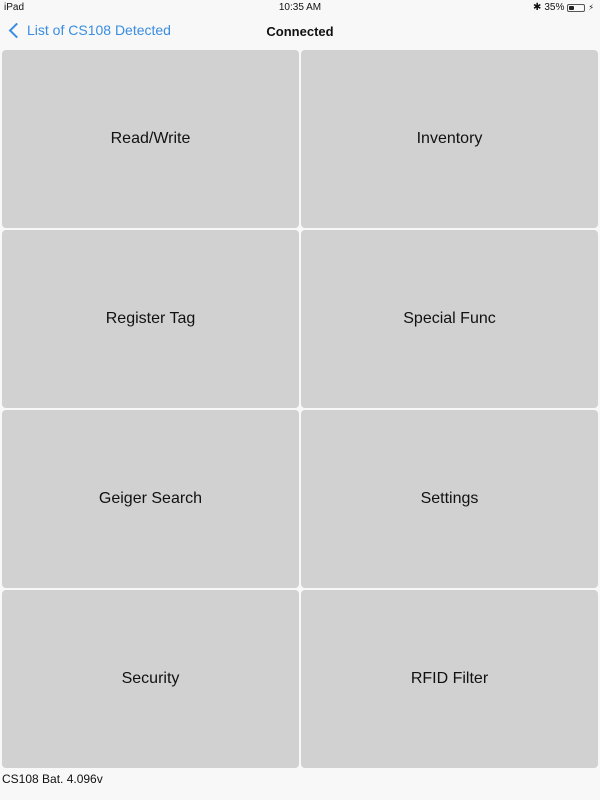 Image resolution: width=600 pixels, height=800 pixels. I want to click on inventory-button: Inventory, so click(449, 139).